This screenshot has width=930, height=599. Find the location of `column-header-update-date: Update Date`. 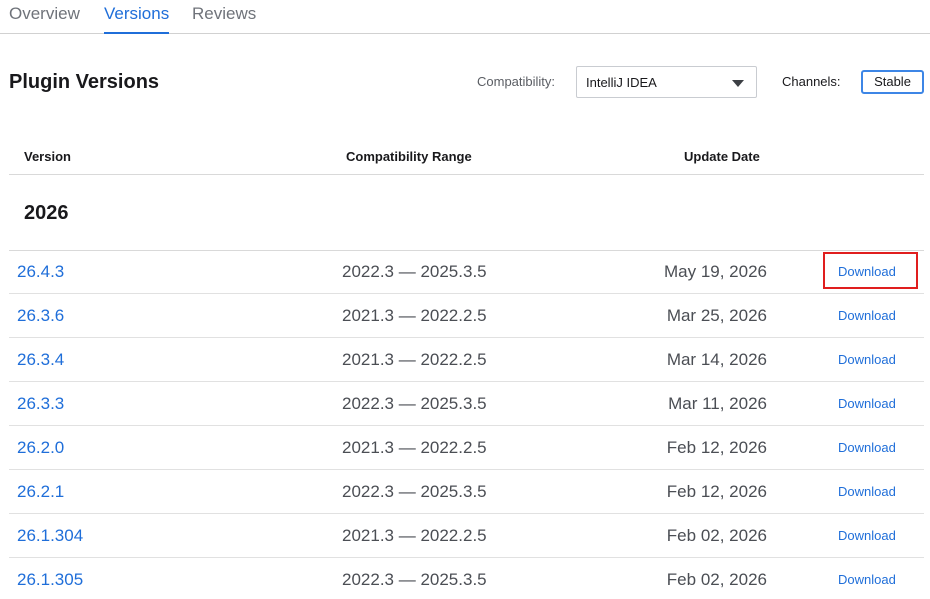

column-header-update-date: Update Date is located at coordinates (722, 156).